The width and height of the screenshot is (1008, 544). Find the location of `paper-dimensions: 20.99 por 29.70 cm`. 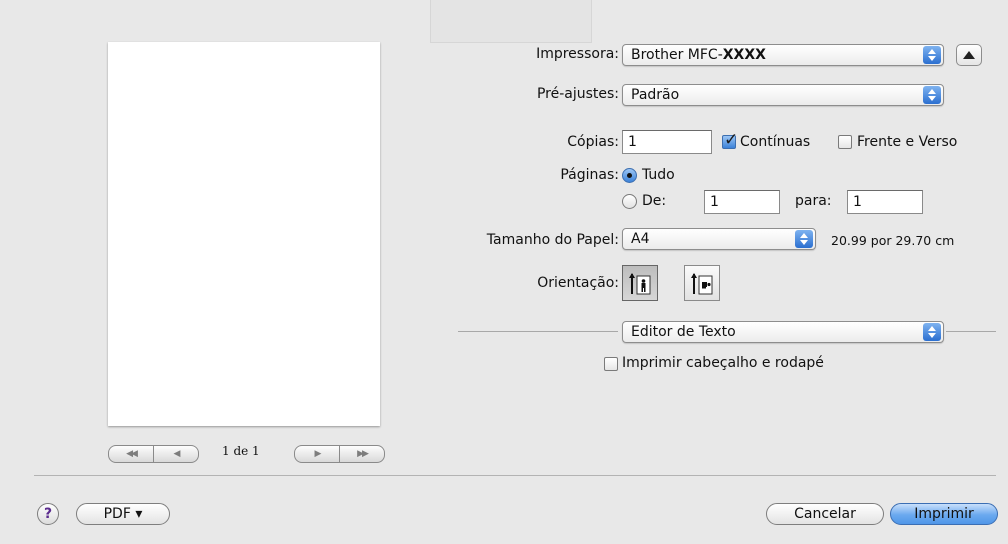

paper-dimensions: 20.99 por 29.70 cm is located at coordinates (893, 240).